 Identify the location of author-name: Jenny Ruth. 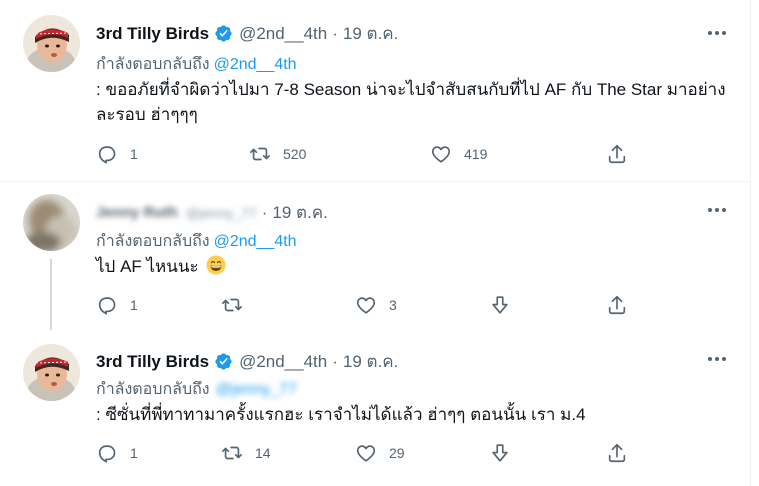
(137, 212).